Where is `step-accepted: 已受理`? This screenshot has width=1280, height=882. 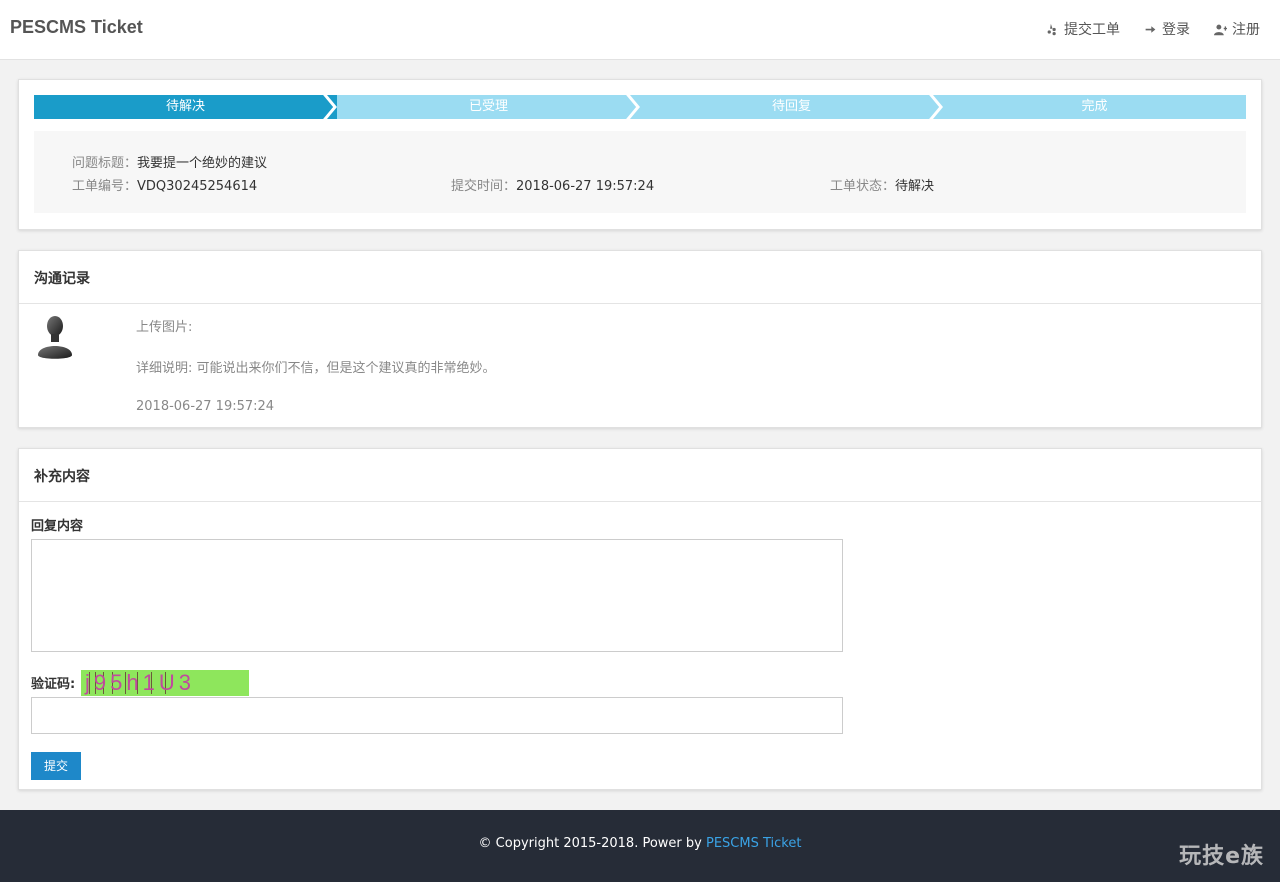
step-accepted: 已受理 is located at coordinates (488, 107).